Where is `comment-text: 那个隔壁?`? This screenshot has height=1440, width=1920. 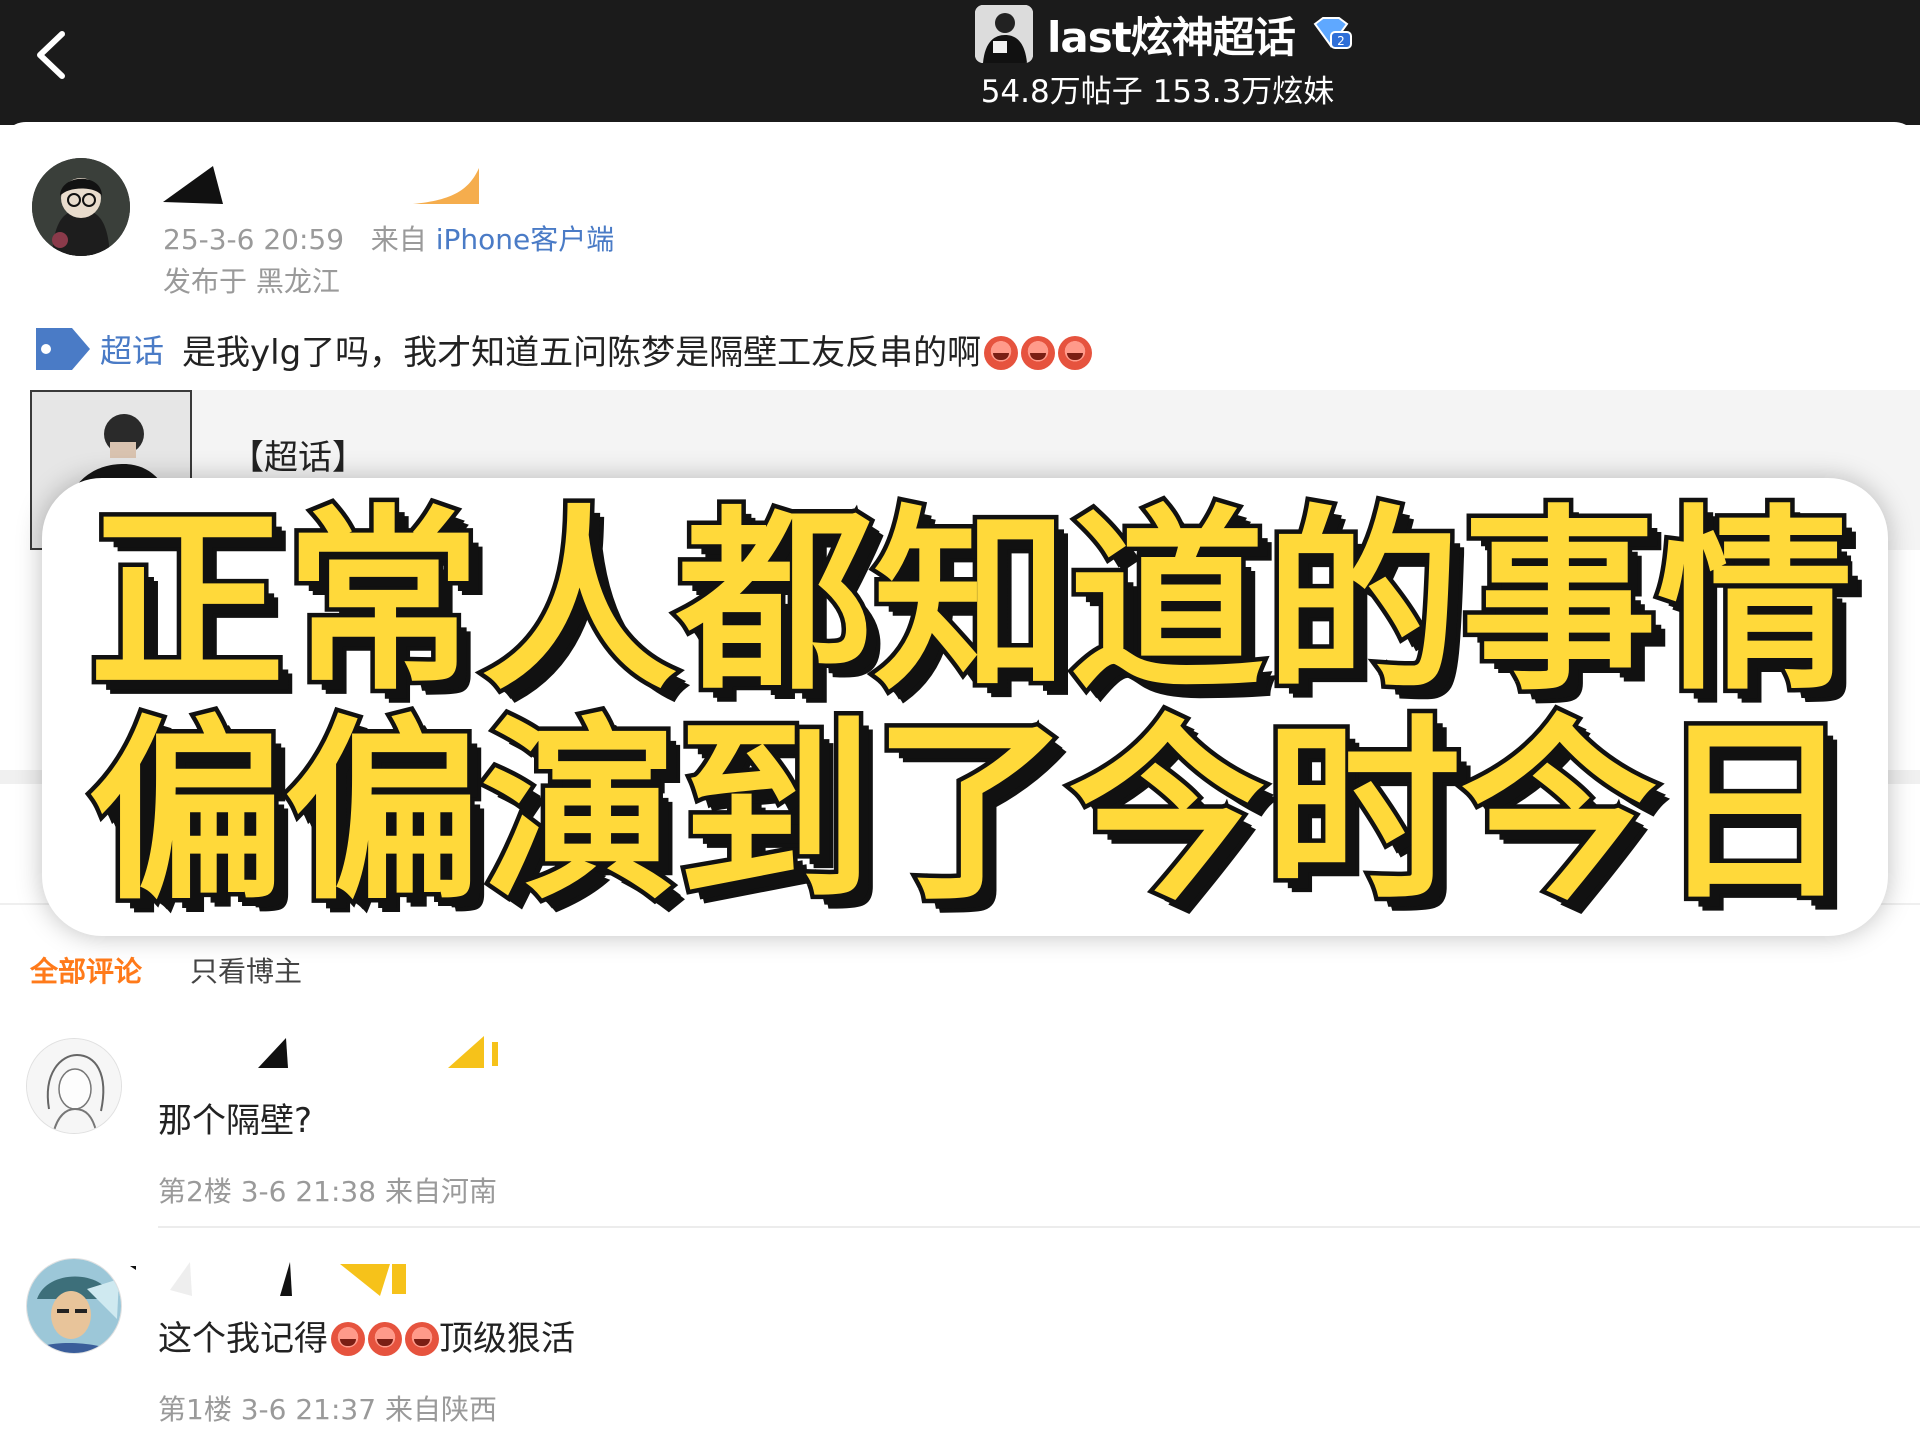
comment-text: 那个隔壁? is located at coordinates (235, 1121).